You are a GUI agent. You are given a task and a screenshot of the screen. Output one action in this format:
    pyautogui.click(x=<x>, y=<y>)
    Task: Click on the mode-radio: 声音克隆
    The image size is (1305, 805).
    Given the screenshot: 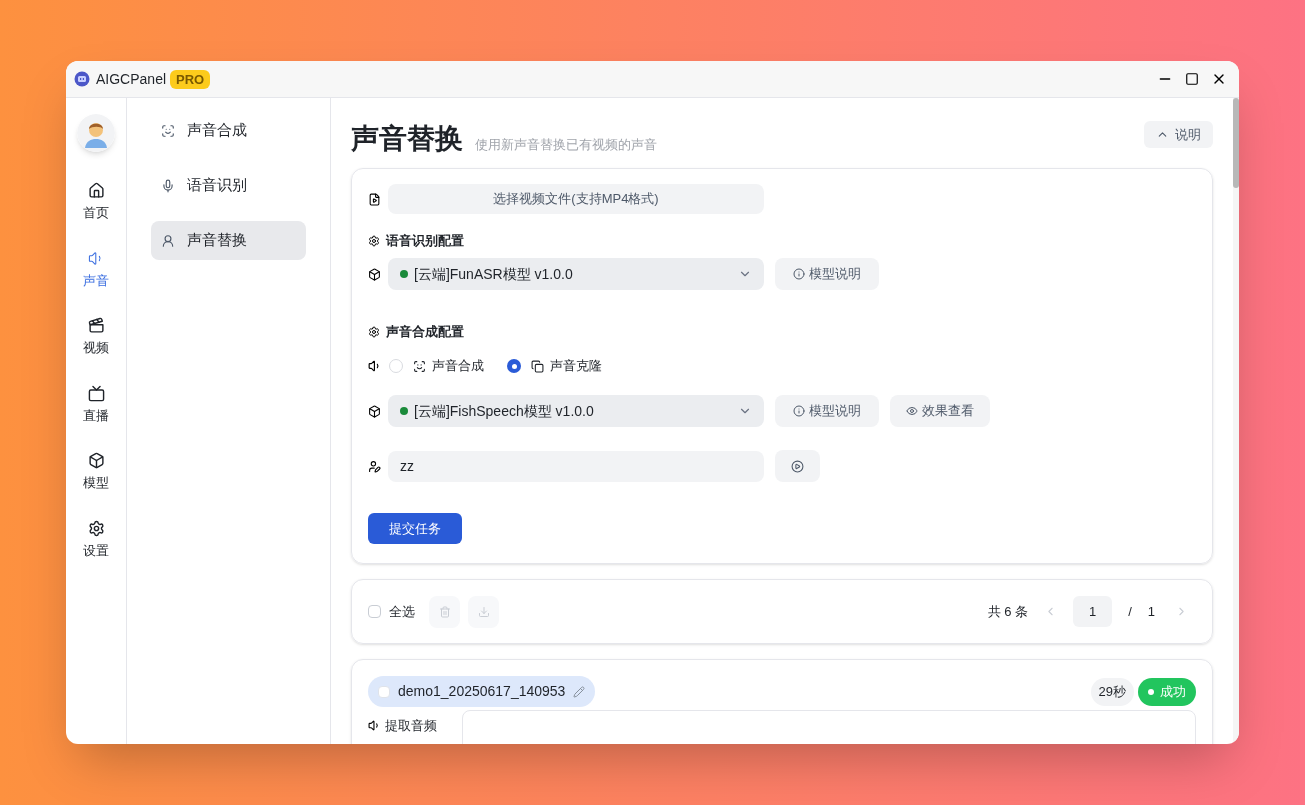 What is the action you would take?
    pyautogui.click(x=554, y=366)
    